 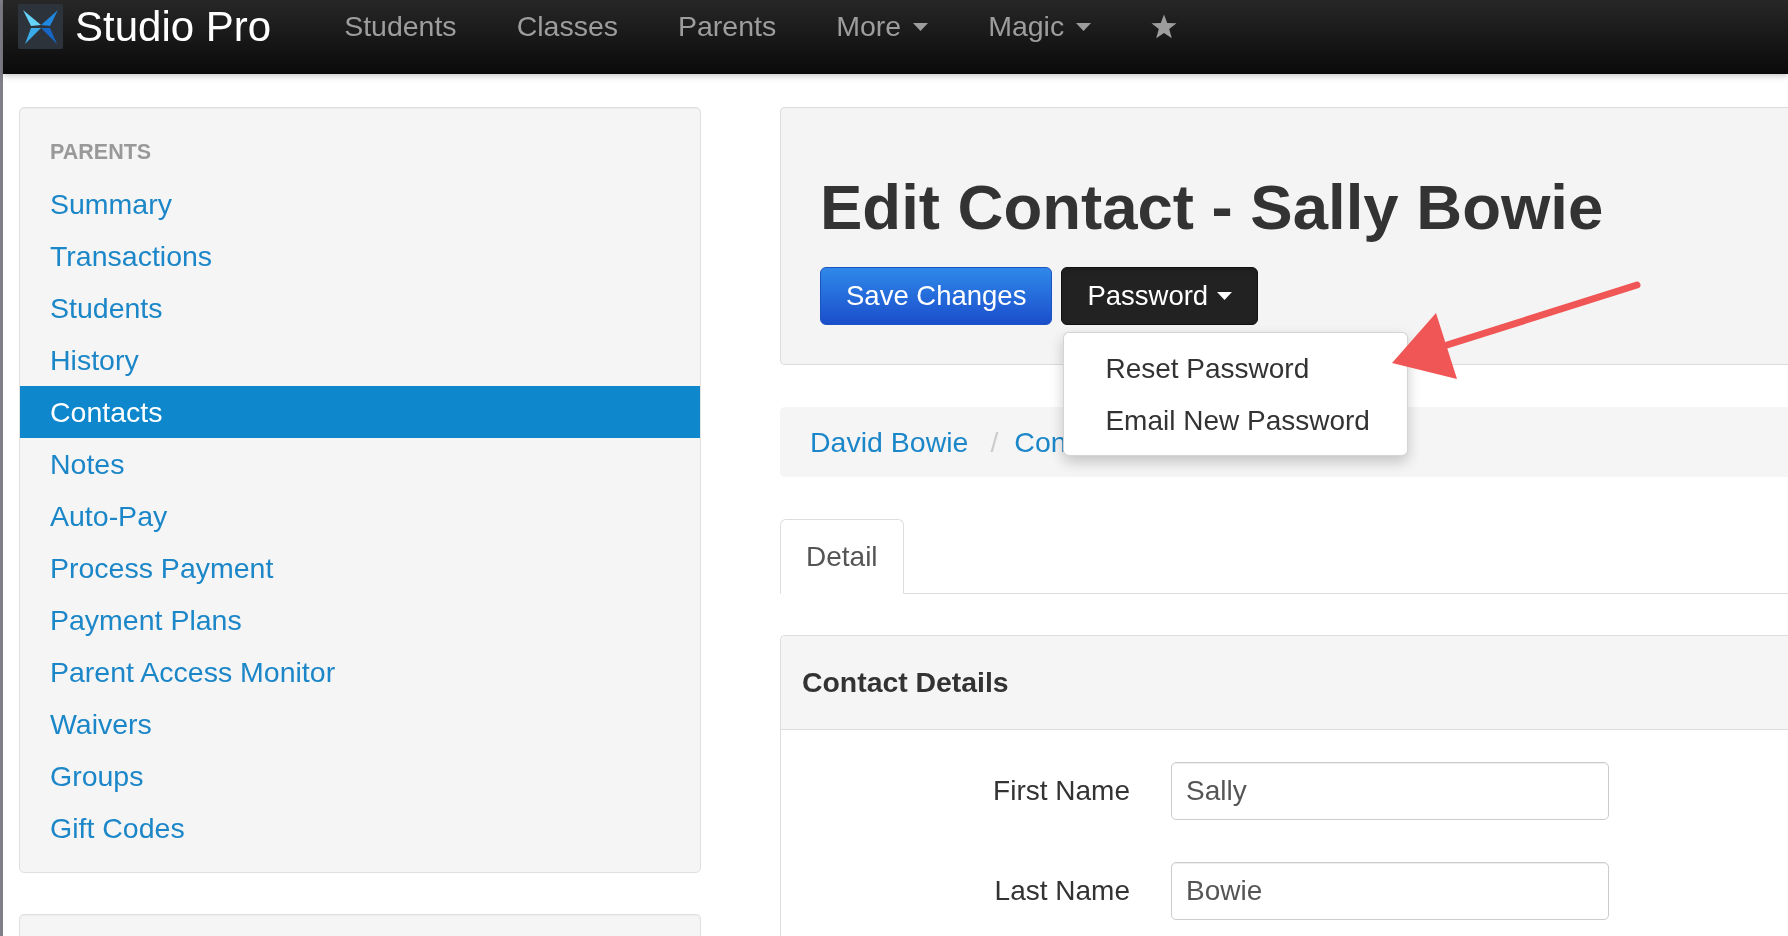 What do you see at coordinates (360, 360) in the screenshot?
I see `sidebar-item: History` at bounding box center [360, 360].